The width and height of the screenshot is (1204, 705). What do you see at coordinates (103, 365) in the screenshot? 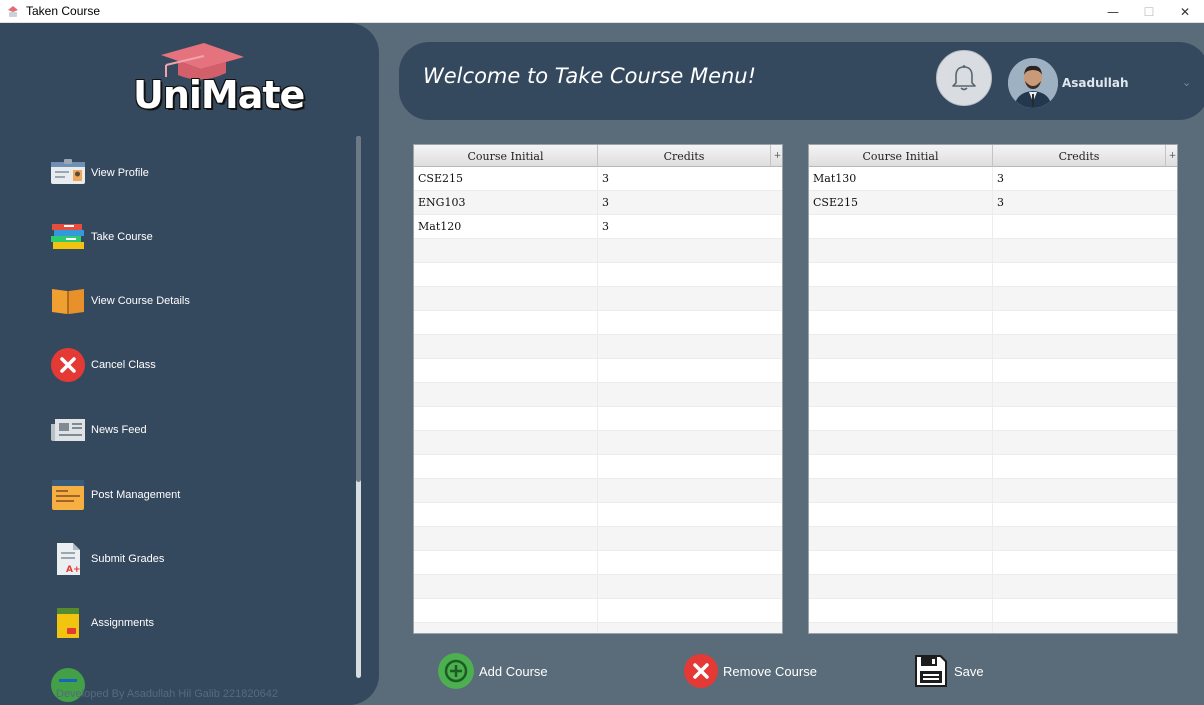
I see `sidebar-item-cancel-class: Cancel Class` at bounding box center [103, 365].